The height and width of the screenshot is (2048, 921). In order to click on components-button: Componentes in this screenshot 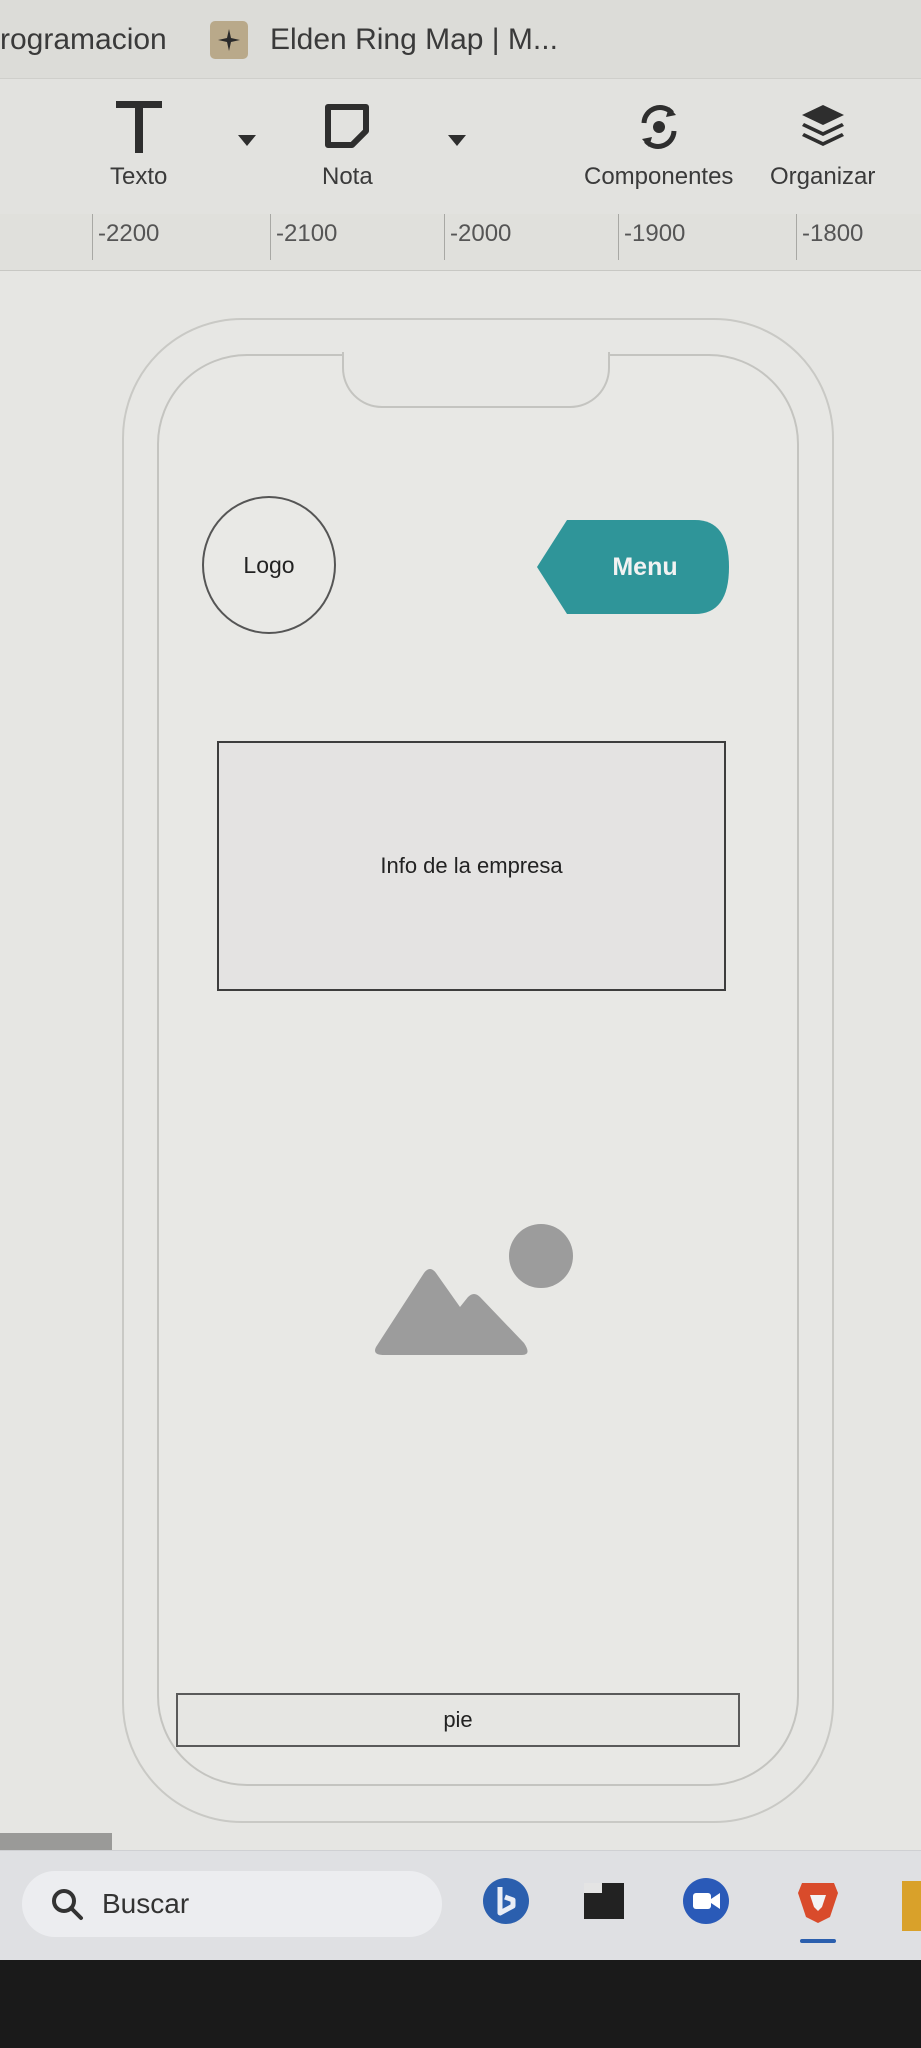, I will do `click(658, 145)`.